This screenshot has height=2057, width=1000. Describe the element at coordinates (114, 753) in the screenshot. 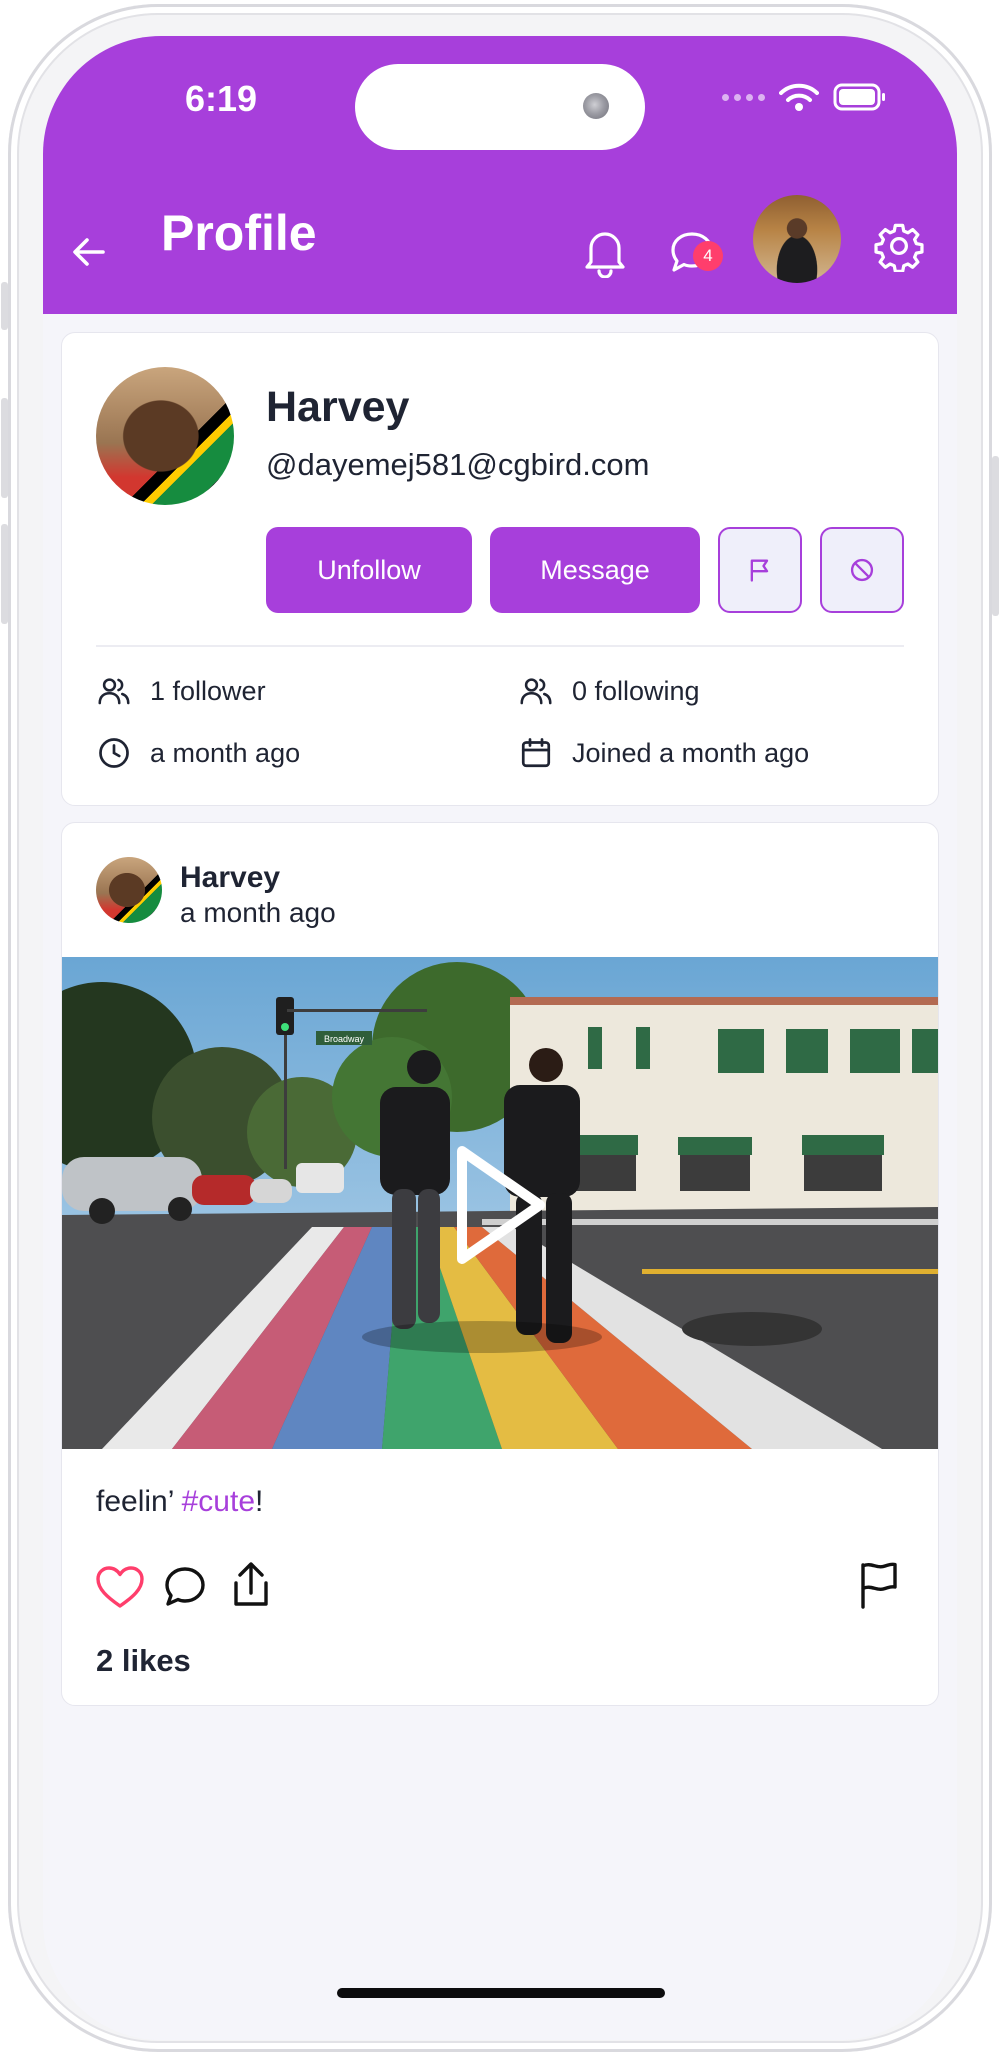

I see `clock-icon` at that location.